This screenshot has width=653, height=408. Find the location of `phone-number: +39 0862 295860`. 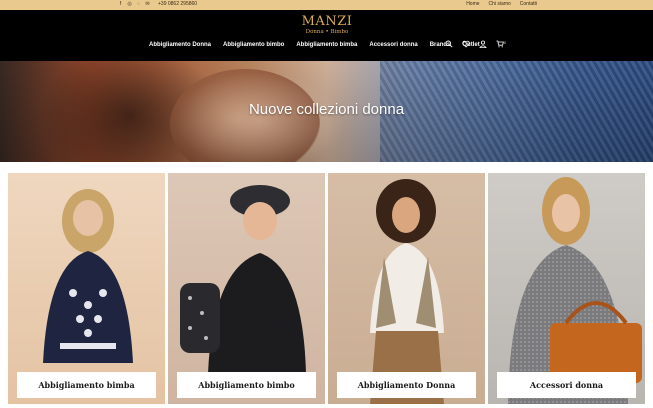

phone-number: +39 0862 295860 is located at coordinates (177, 4).